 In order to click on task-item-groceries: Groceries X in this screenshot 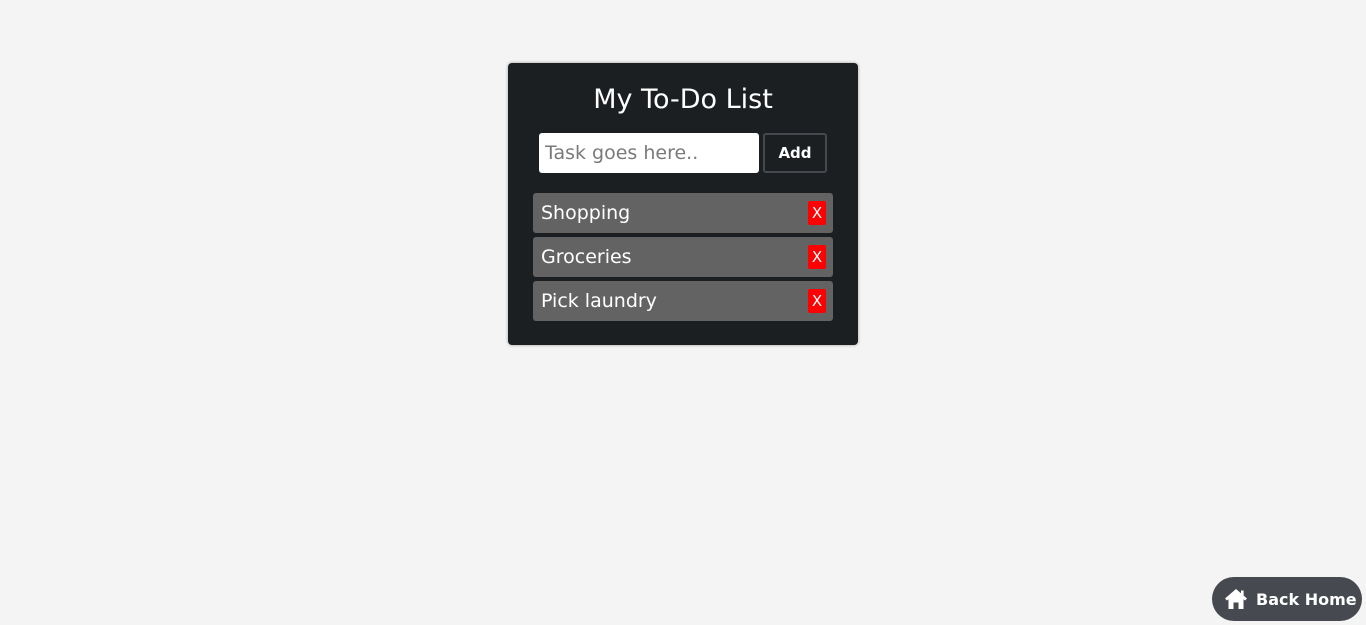, I will do `click(683, 257)`.